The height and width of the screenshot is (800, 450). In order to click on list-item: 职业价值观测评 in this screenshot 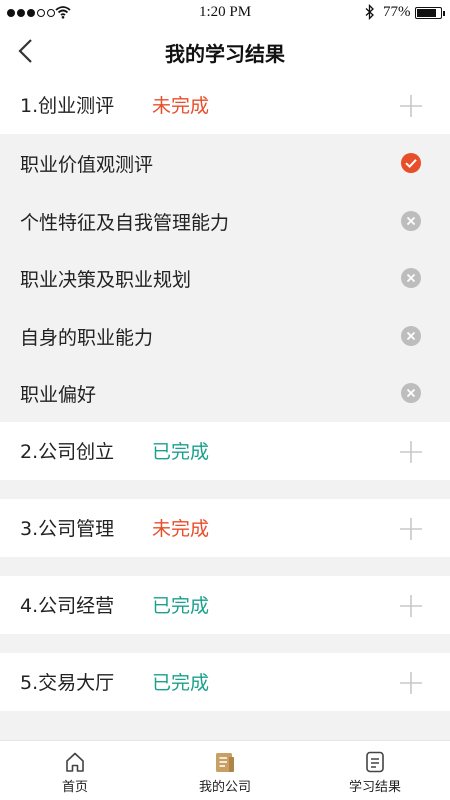, I will do `click(225, 163)`.